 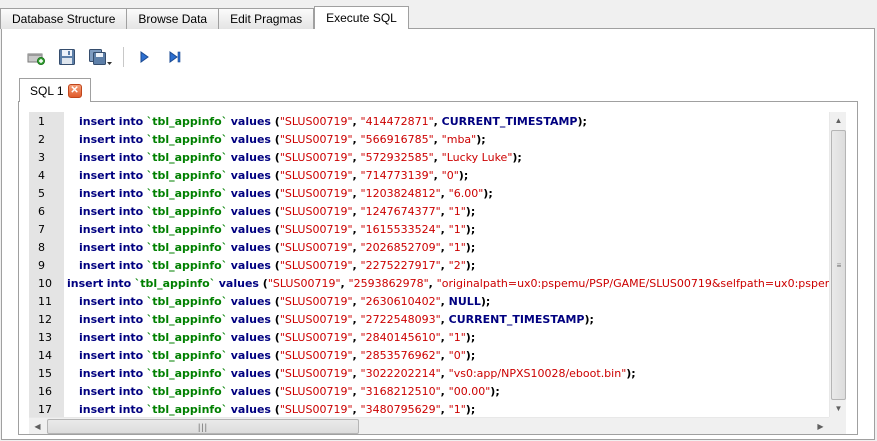 I want to click on vertical-scrollbar: ▲ ≡ ▼, so click(x=837, y=264).